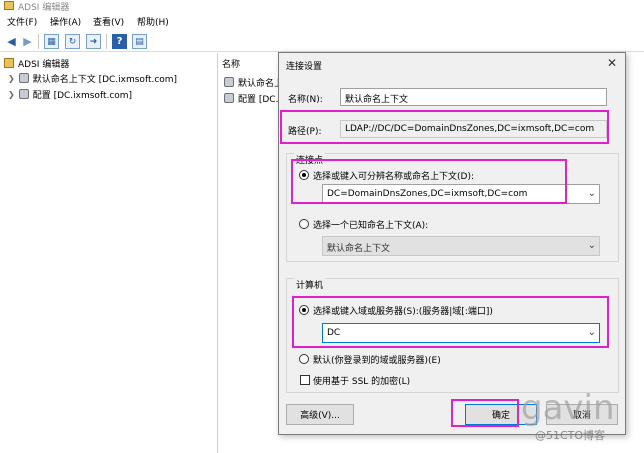  I want to click on close-icon: ✕, so click(612, 63).